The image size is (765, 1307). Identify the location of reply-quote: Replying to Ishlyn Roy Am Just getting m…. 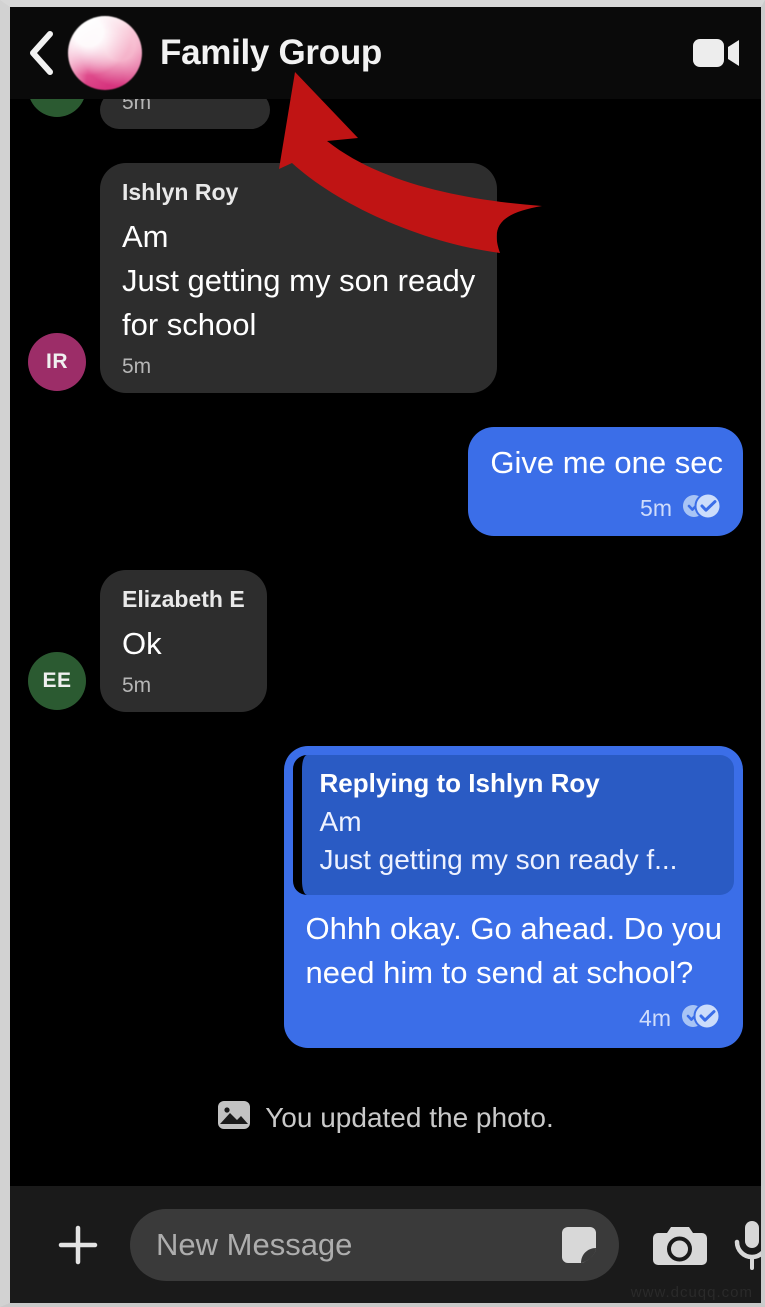
(513, 825).